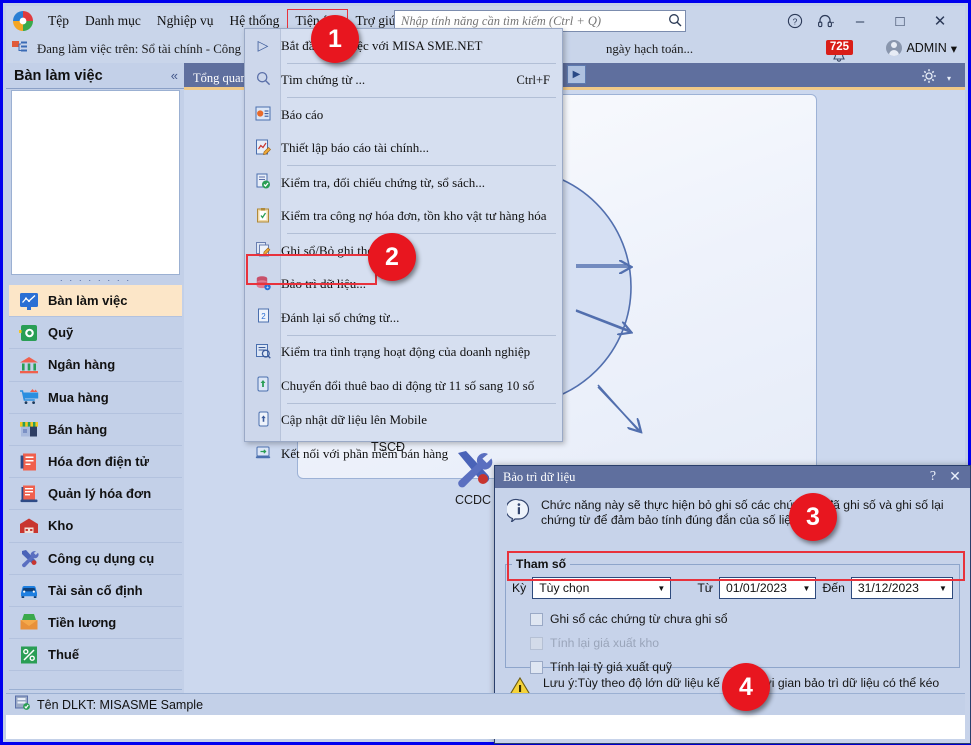  I want to click on dialog-help-button: ?, so click(933, 477).